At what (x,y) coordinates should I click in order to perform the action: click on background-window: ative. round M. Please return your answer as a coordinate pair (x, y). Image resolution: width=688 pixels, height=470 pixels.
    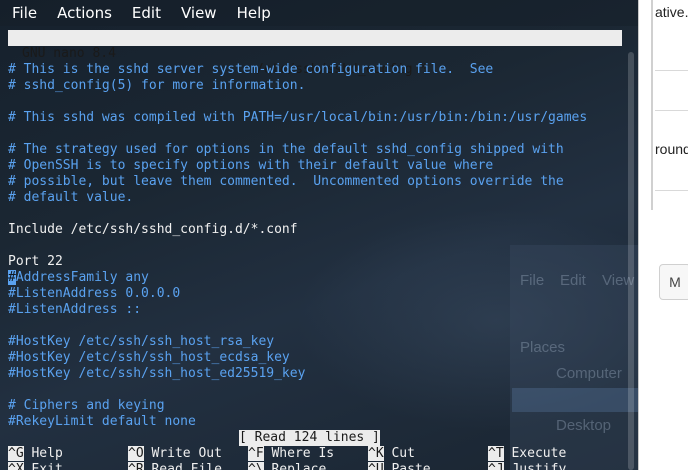
    Looking at the image, I should click on (663, 235).